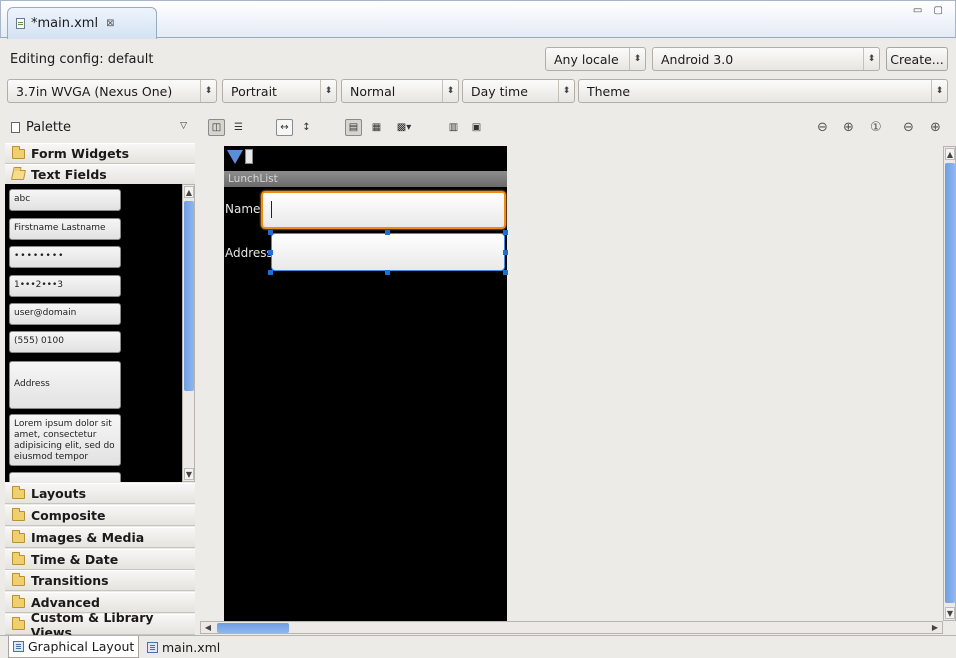  Describe the element at coordinates (908, 127) in the screenshot. I see `zoom-out-icon: ⊖` at that location.